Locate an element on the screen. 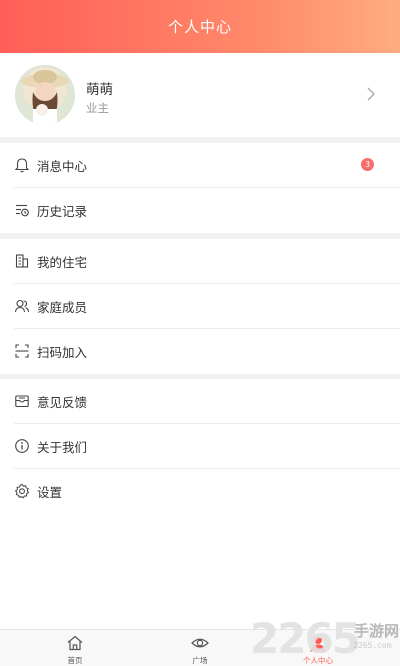 The height and width of the screenshot is (666, 400). page-title: 个人中心 is located at coordinates (199, 27).